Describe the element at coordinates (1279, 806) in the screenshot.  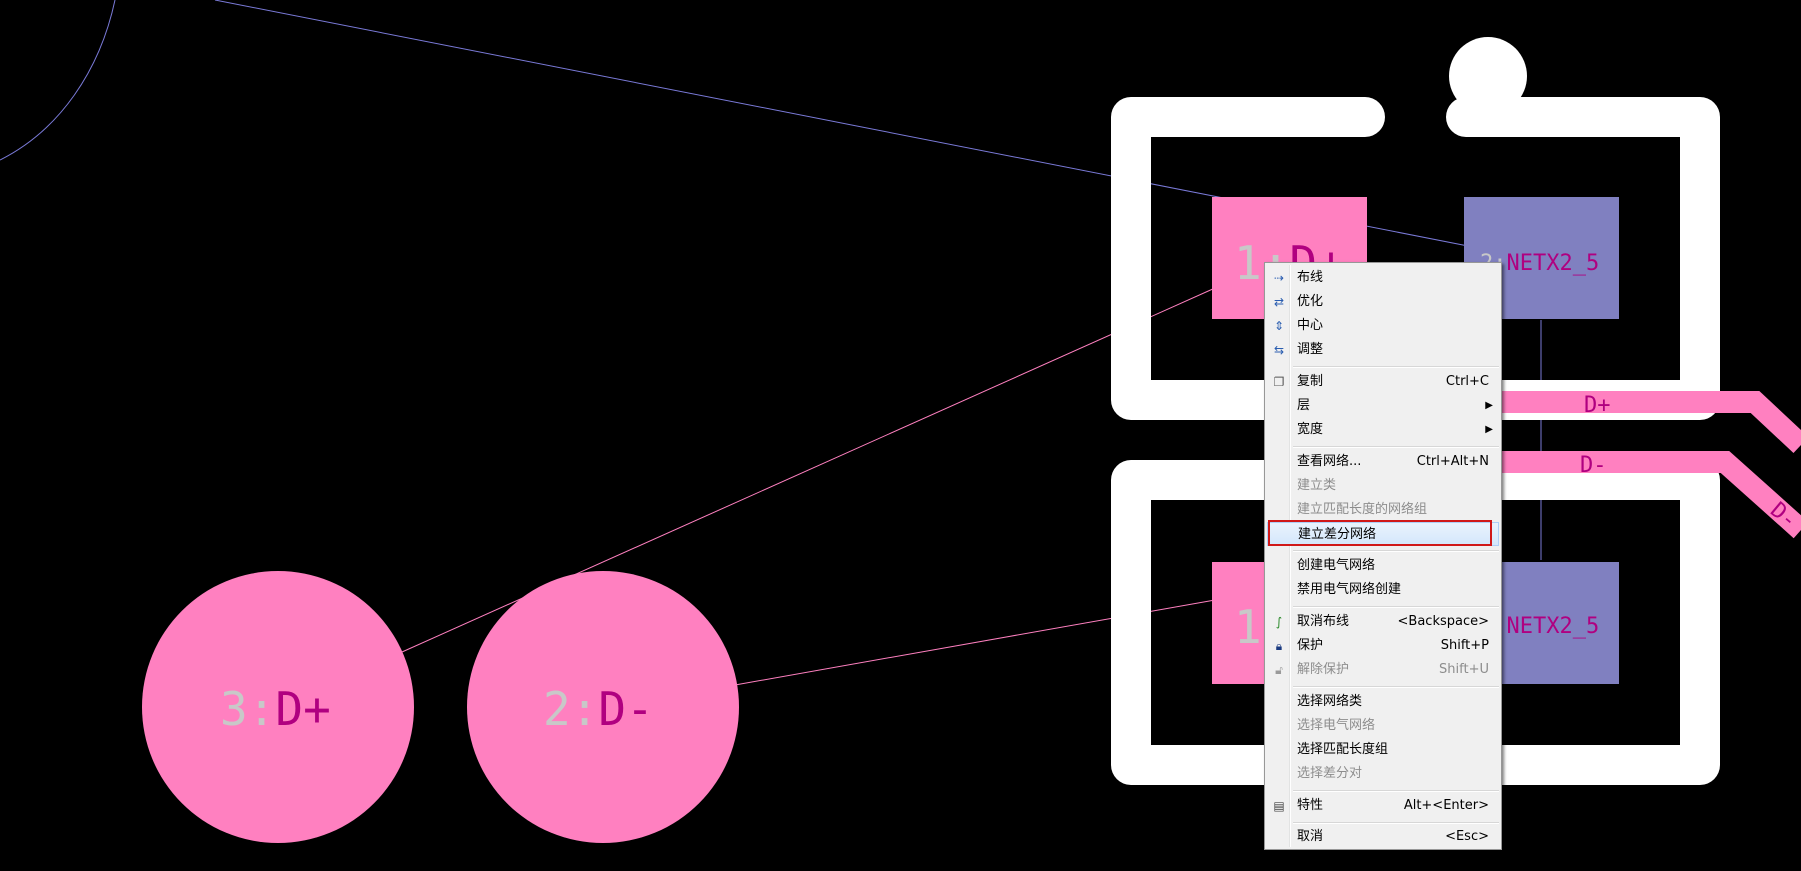
I see `properties-icon: ▤` at that location.